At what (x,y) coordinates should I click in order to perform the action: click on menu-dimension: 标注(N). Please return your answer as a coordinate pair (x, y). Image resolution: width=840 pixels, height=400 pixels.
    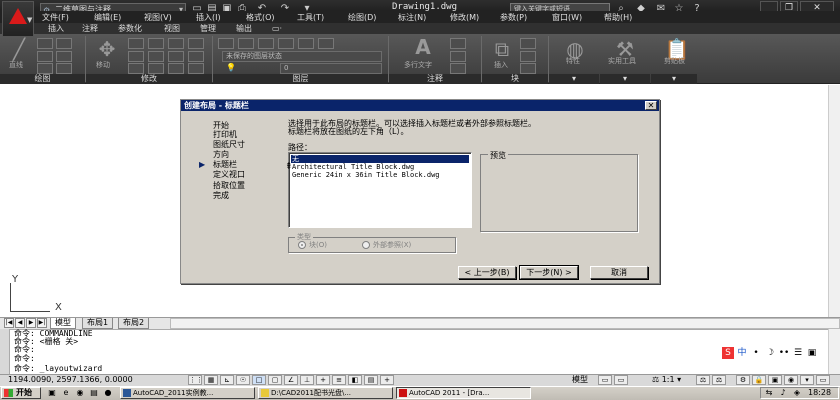
    Looking at the image, I should click on (412, 17).